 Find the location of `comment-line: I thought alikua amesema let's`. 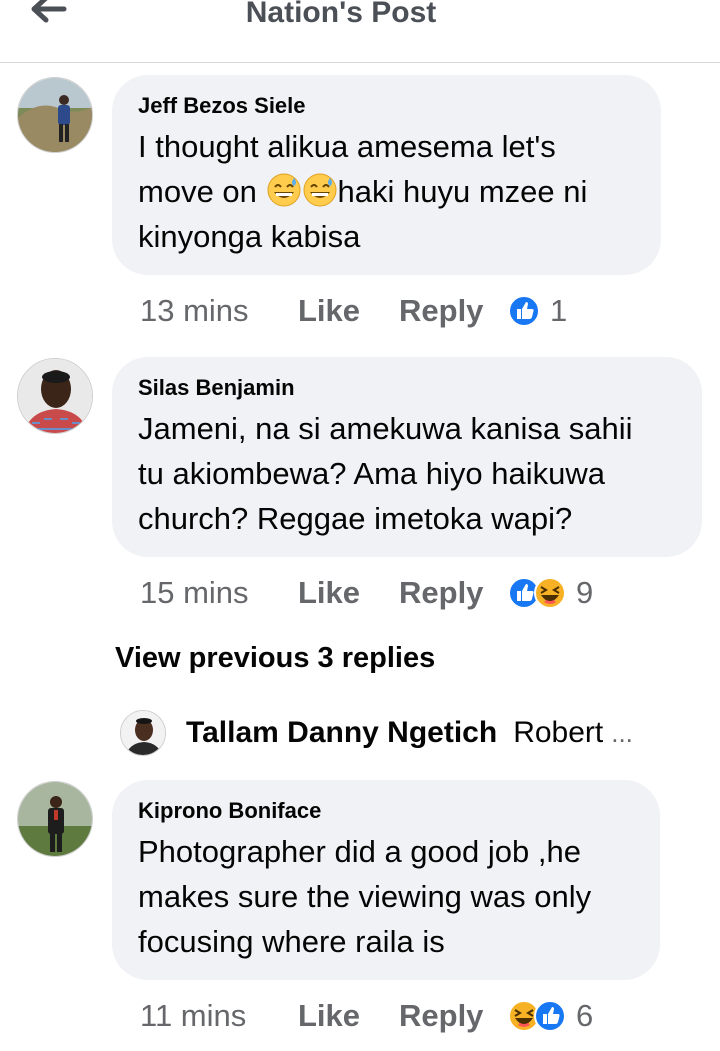

comment-line: I thought alikua amesema let's is located at coordinates (347, 146).